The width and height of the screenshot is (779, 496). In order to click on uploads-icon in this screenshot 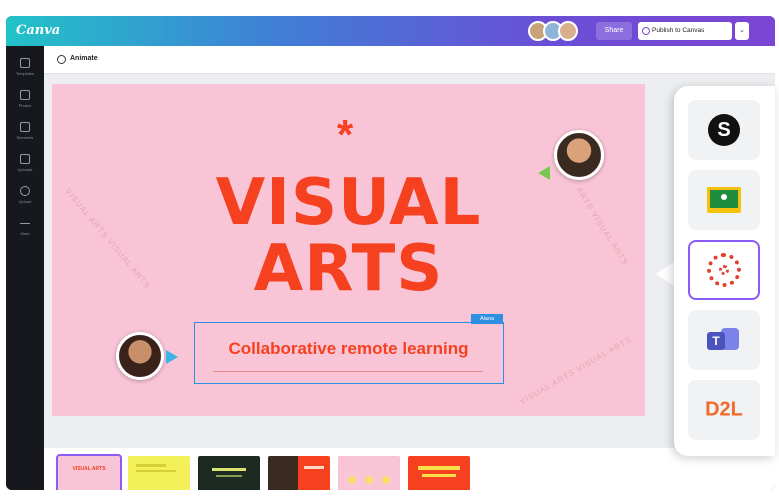, I will do `click(25, 159)`.